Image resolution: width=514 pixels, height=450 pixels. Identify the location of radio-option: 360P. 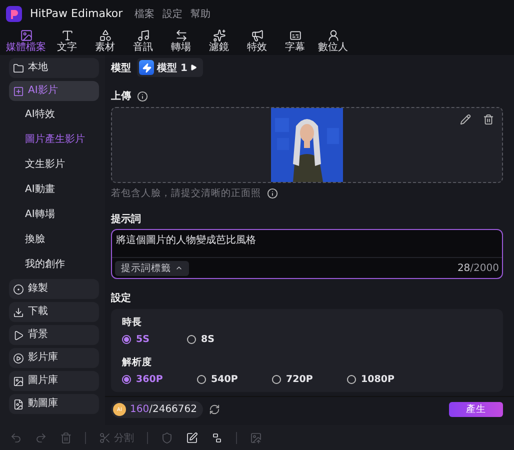
(159, 379).